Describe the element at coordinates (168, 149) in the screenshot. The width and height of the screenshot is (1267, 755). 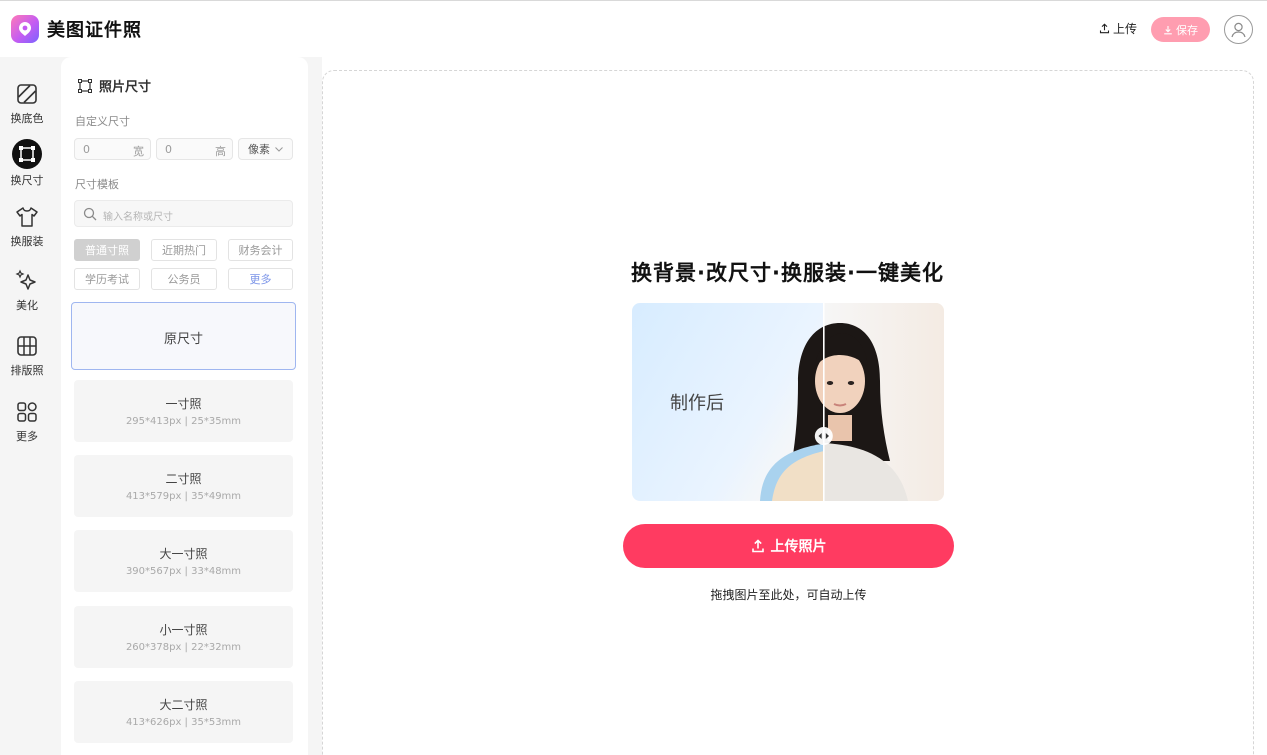
I see `height-value: 0` at that location.